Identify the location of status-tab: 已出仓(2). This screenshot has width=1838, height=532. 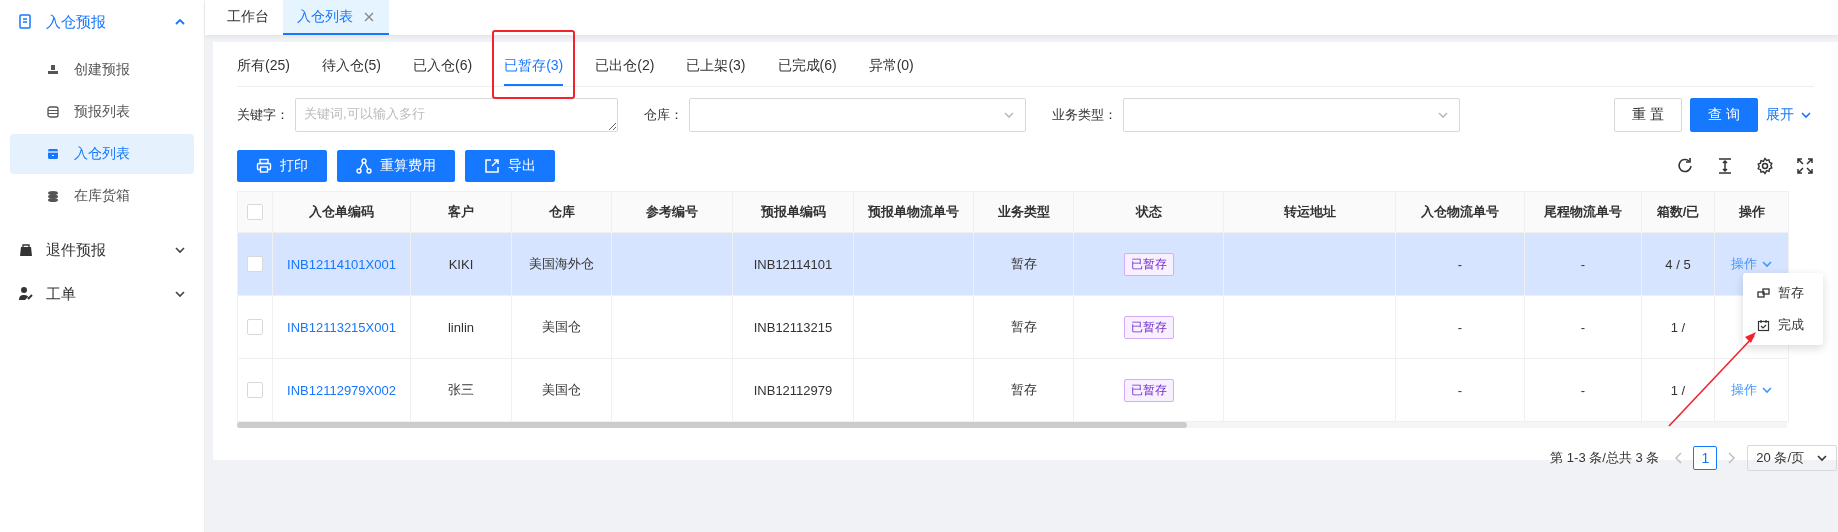
(625, 64).